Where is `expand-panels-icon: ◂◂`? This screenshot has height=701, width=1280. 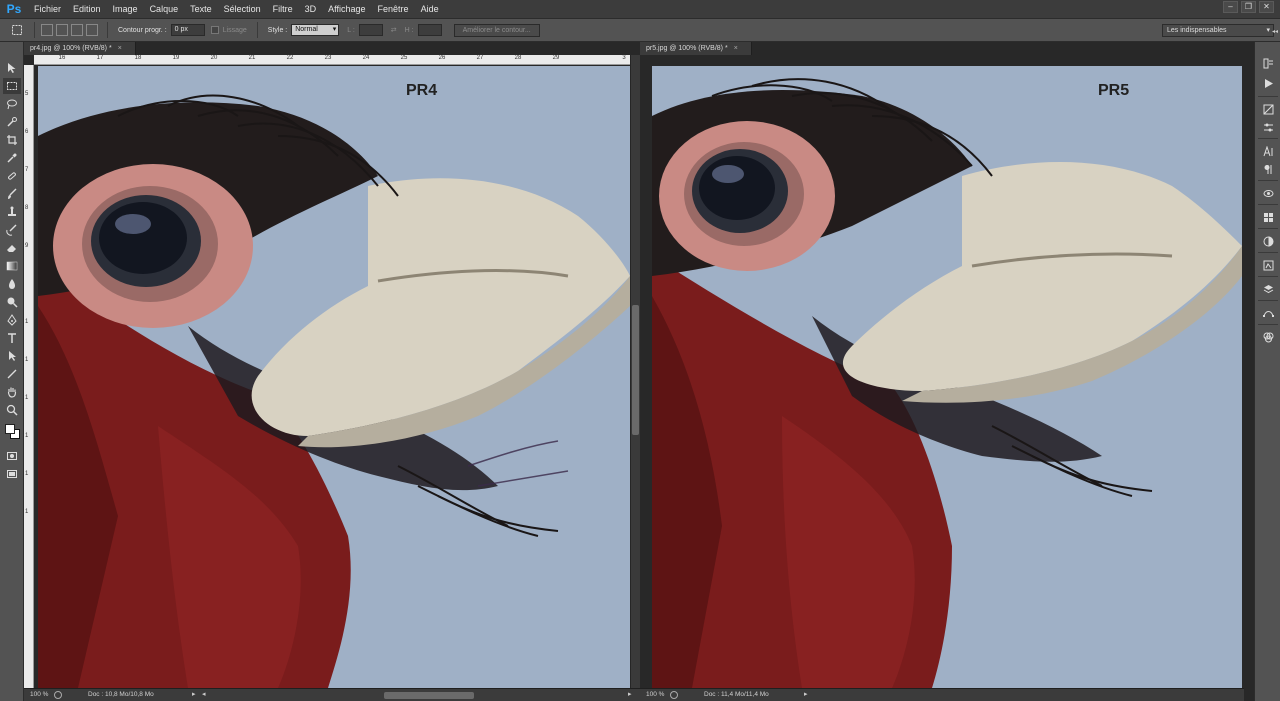 expand-panels-icon: ◂◂ is located at coordinates (1275, 31).